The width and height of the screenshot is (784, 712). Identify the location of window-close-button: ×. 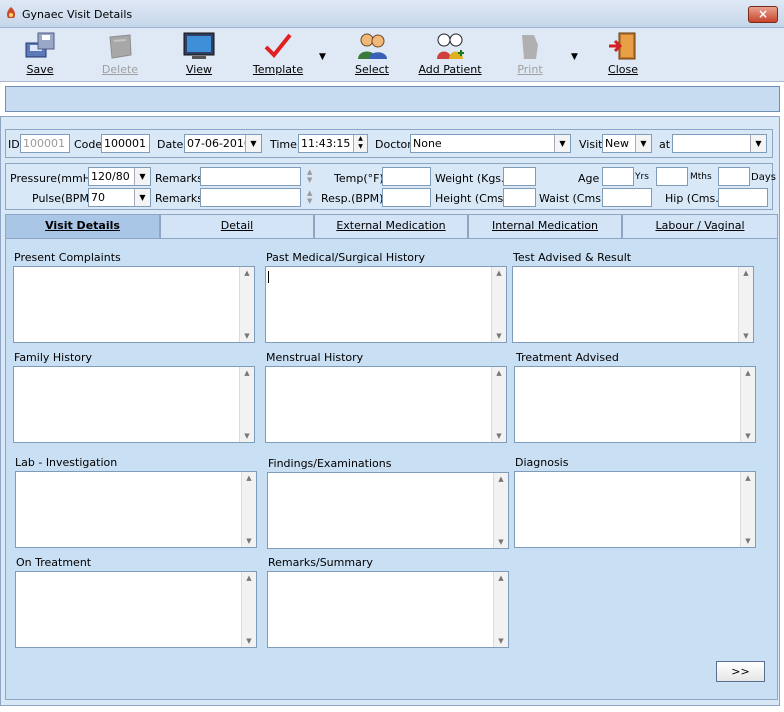
(763, 14).